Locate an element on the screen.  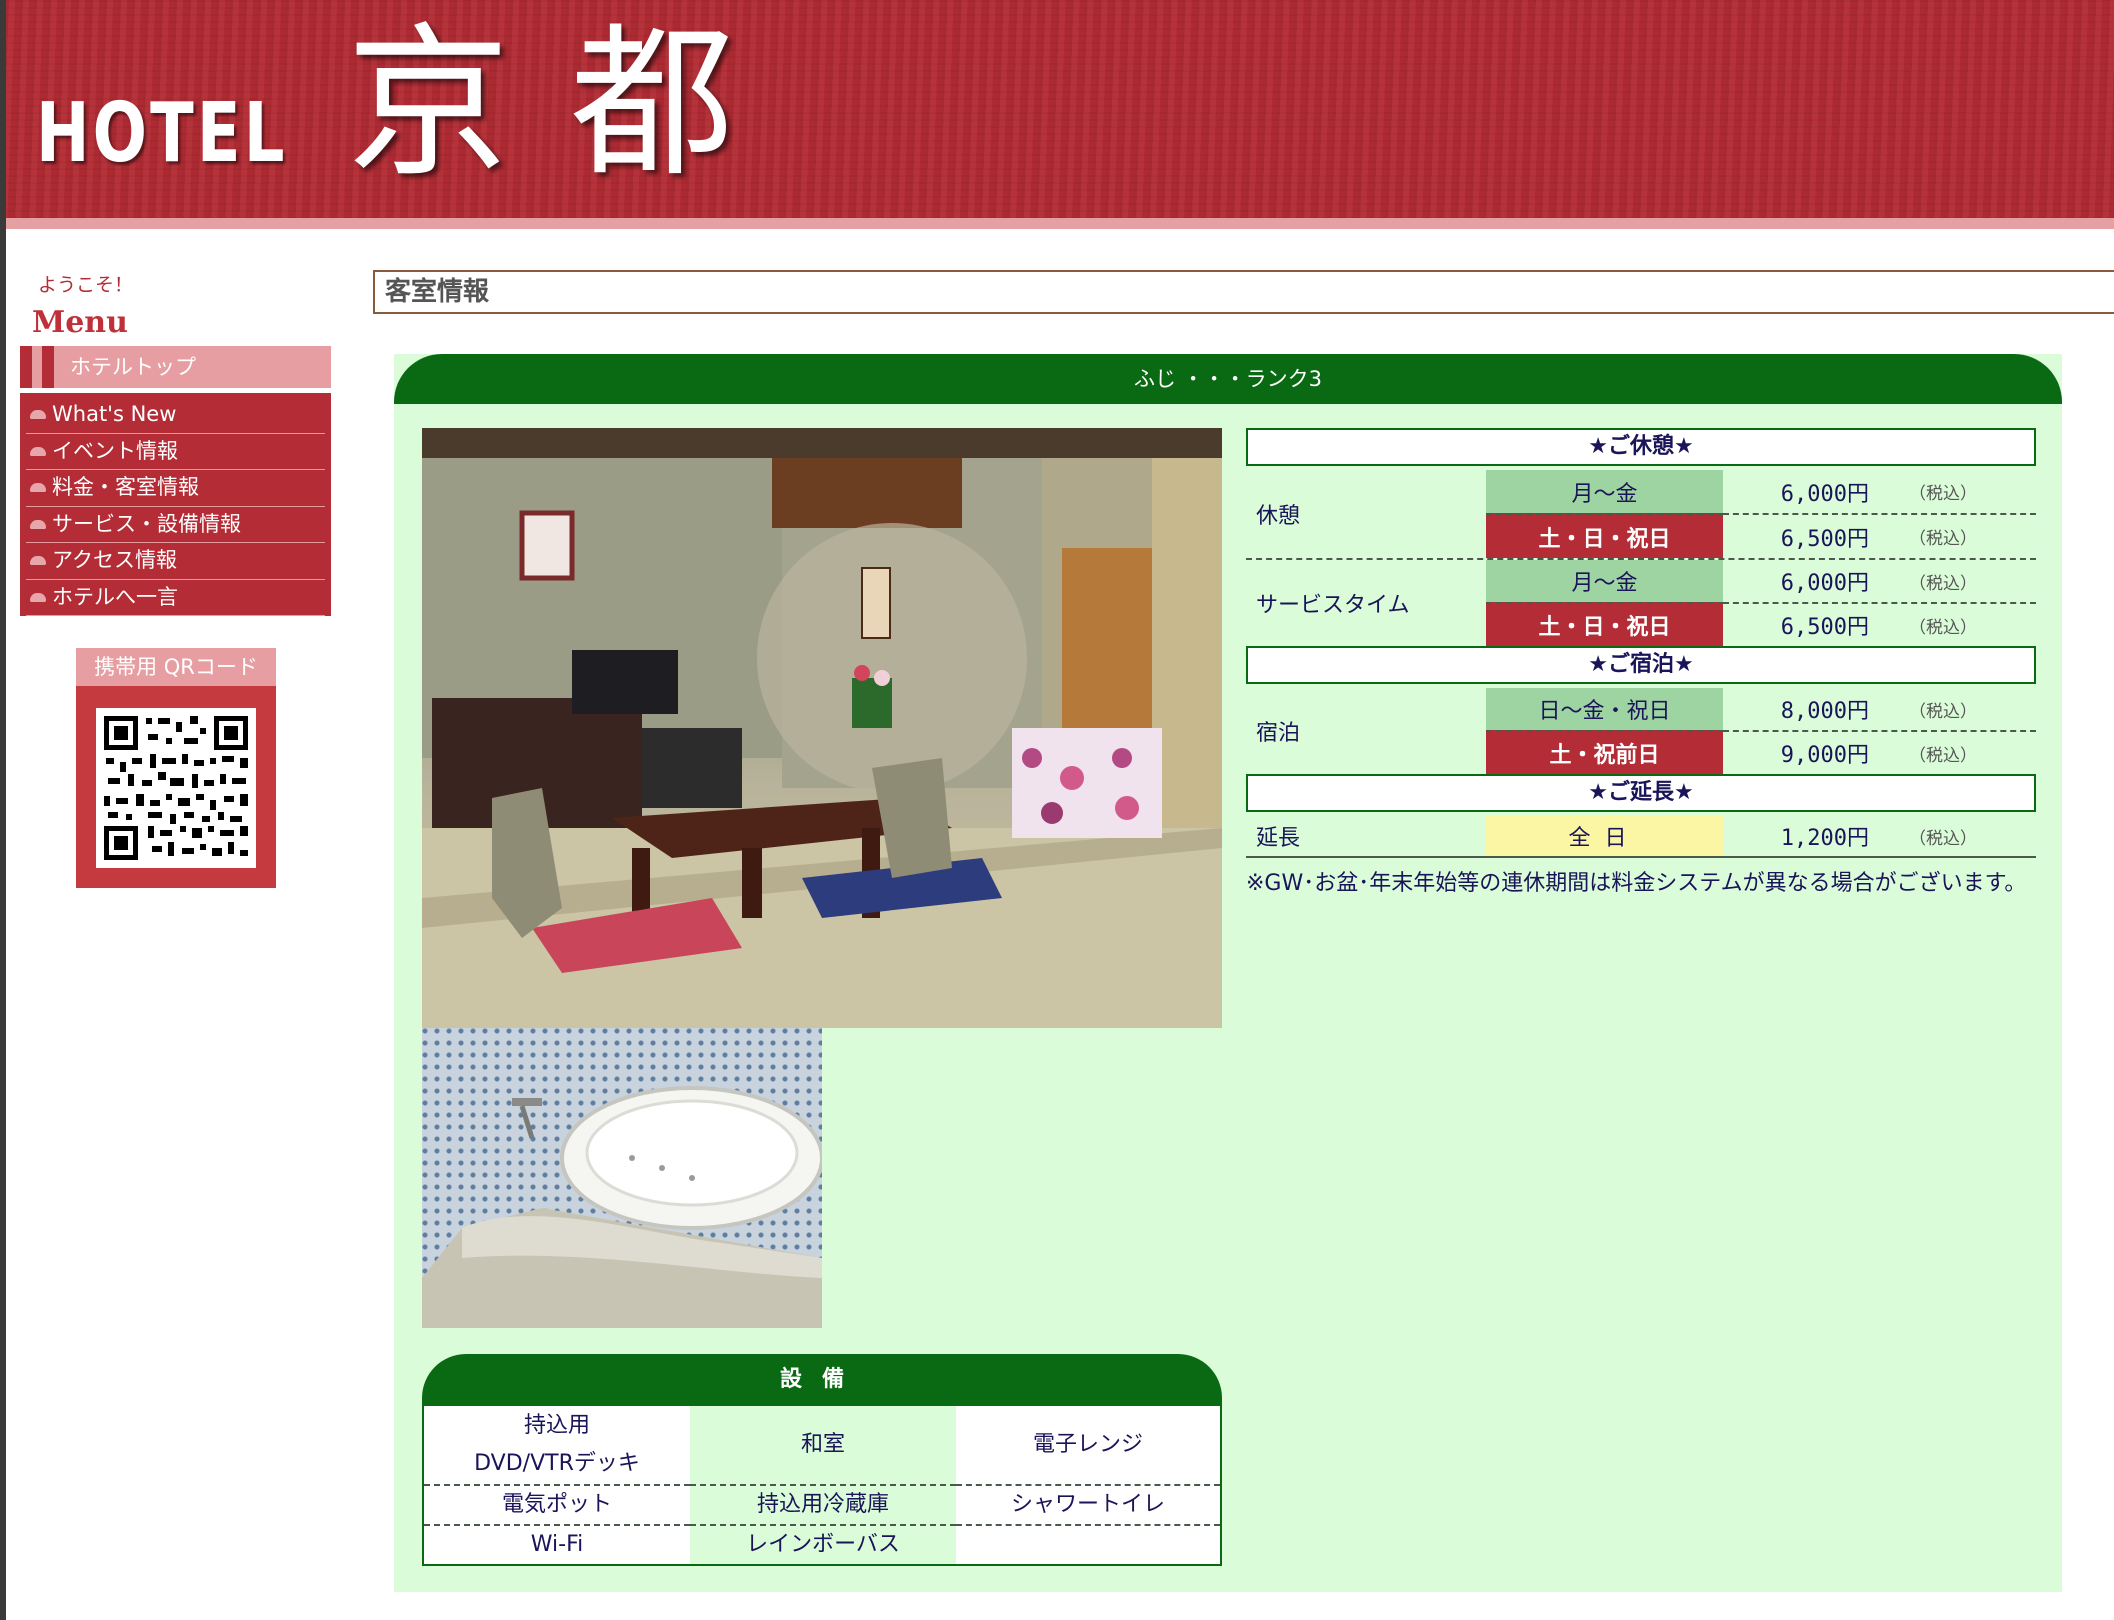
equipment-cell: レインボーバス is located at coordinates (823, 1544).